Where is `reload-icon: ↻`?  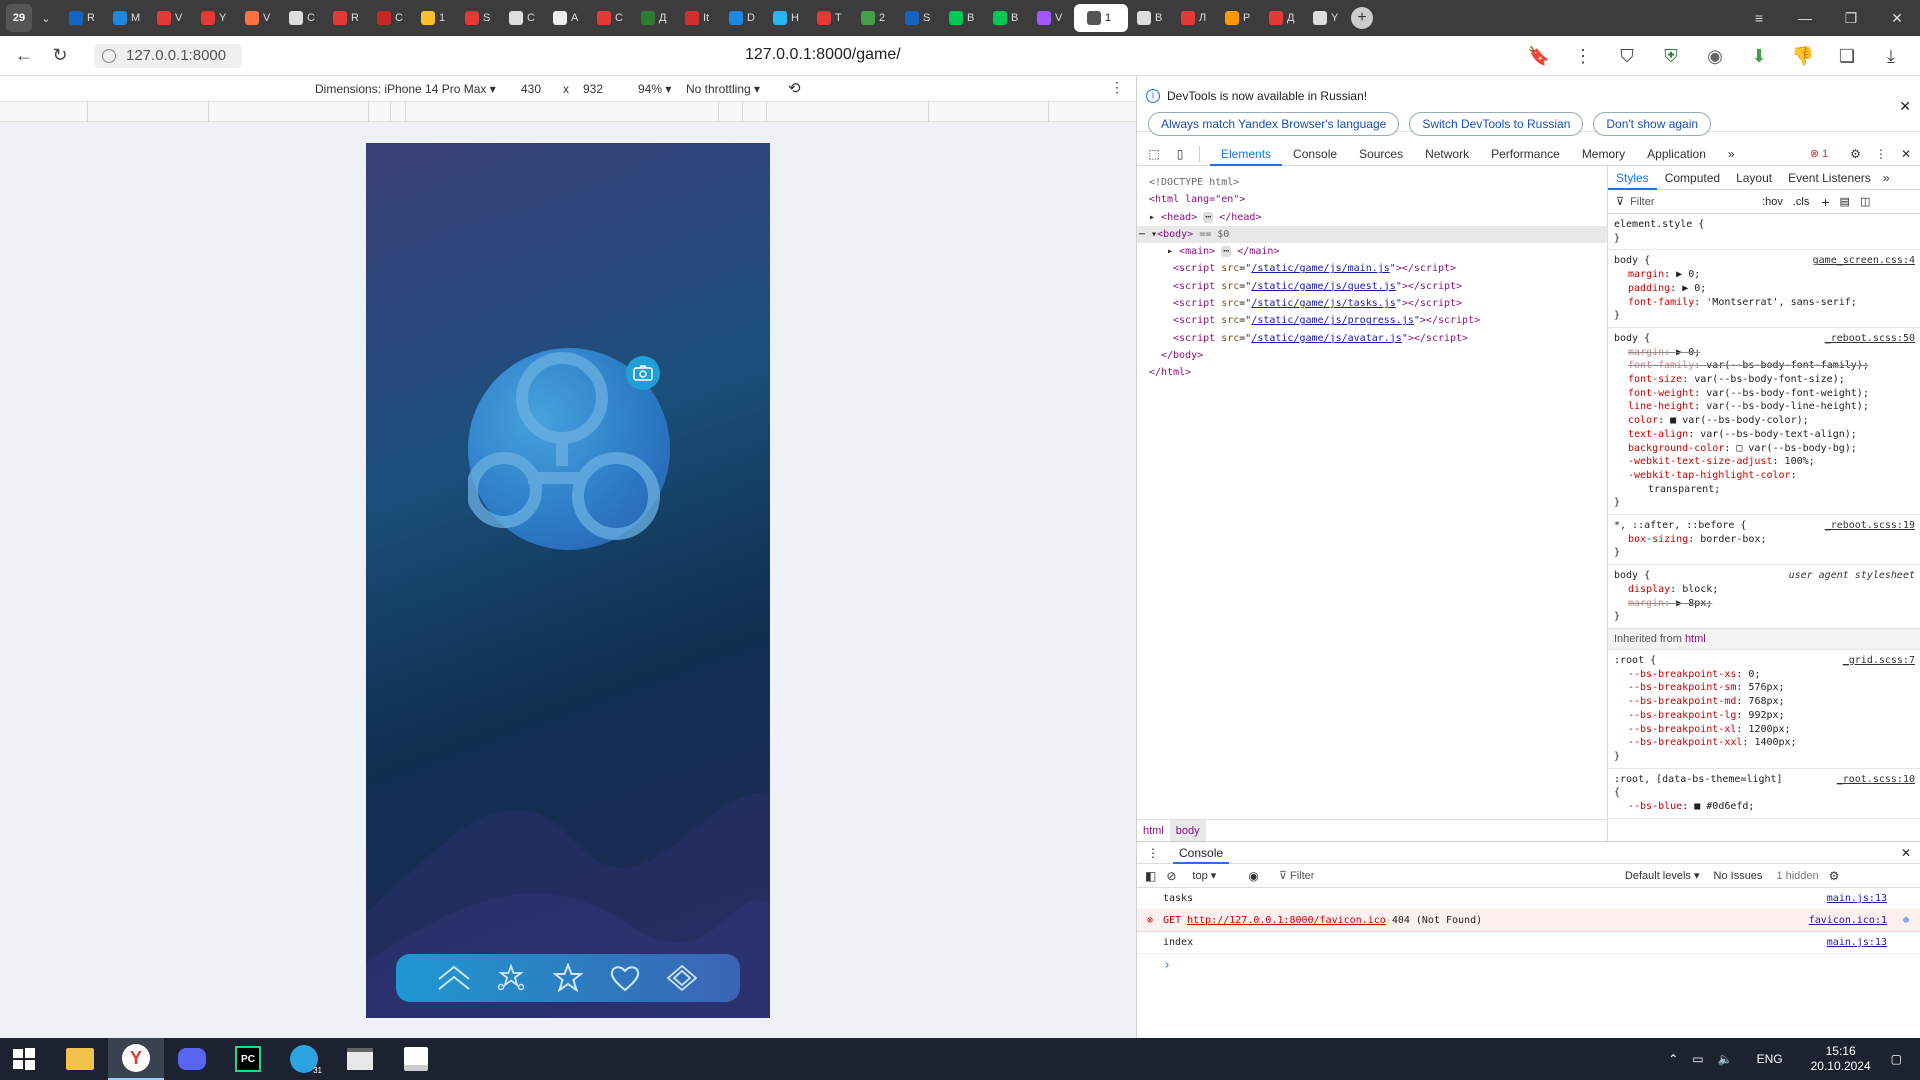 reload-icon: ↻ is located at coordinates (60, 56).